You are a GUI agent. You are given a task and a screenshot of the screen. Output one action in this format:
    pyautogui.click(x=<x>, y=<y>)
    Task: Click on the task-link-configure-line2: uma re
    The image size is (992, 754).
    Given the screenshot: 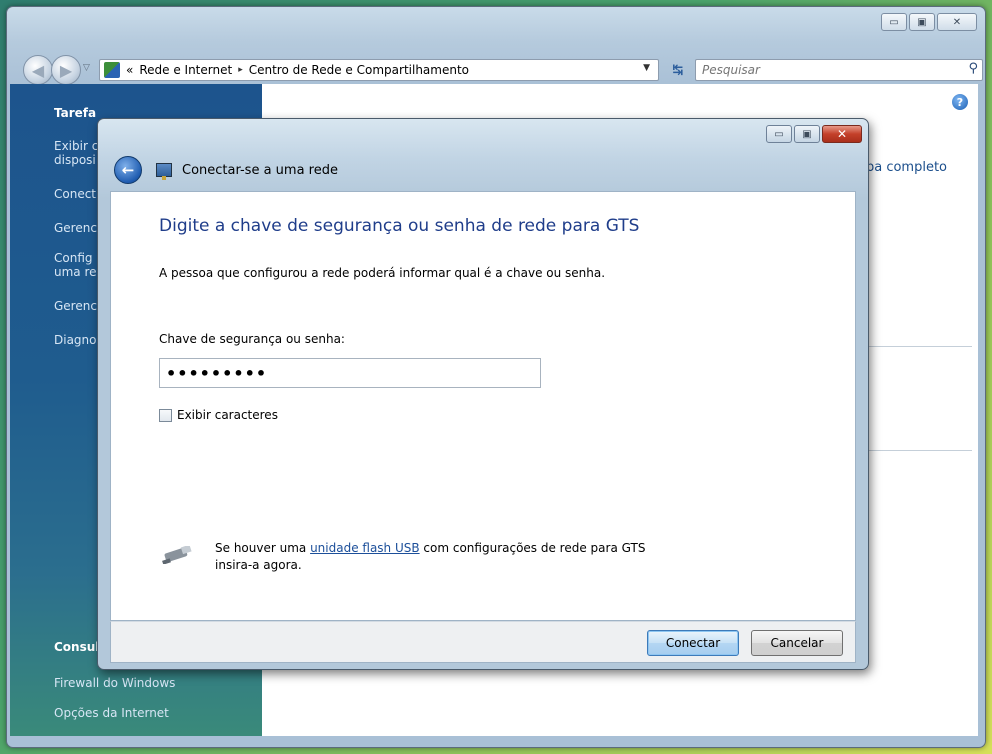 What is the action you would take?
    pyautogui.click(x=75, y=272)
    